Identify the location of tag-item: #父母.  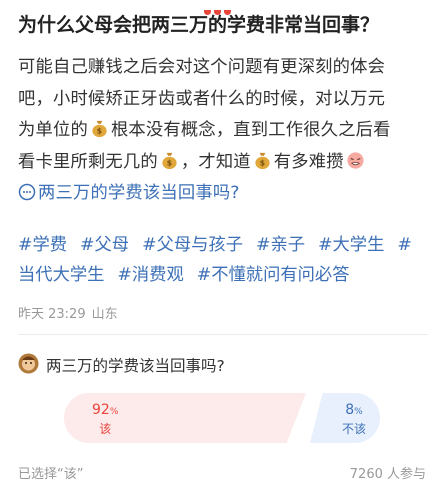
(104, 245).